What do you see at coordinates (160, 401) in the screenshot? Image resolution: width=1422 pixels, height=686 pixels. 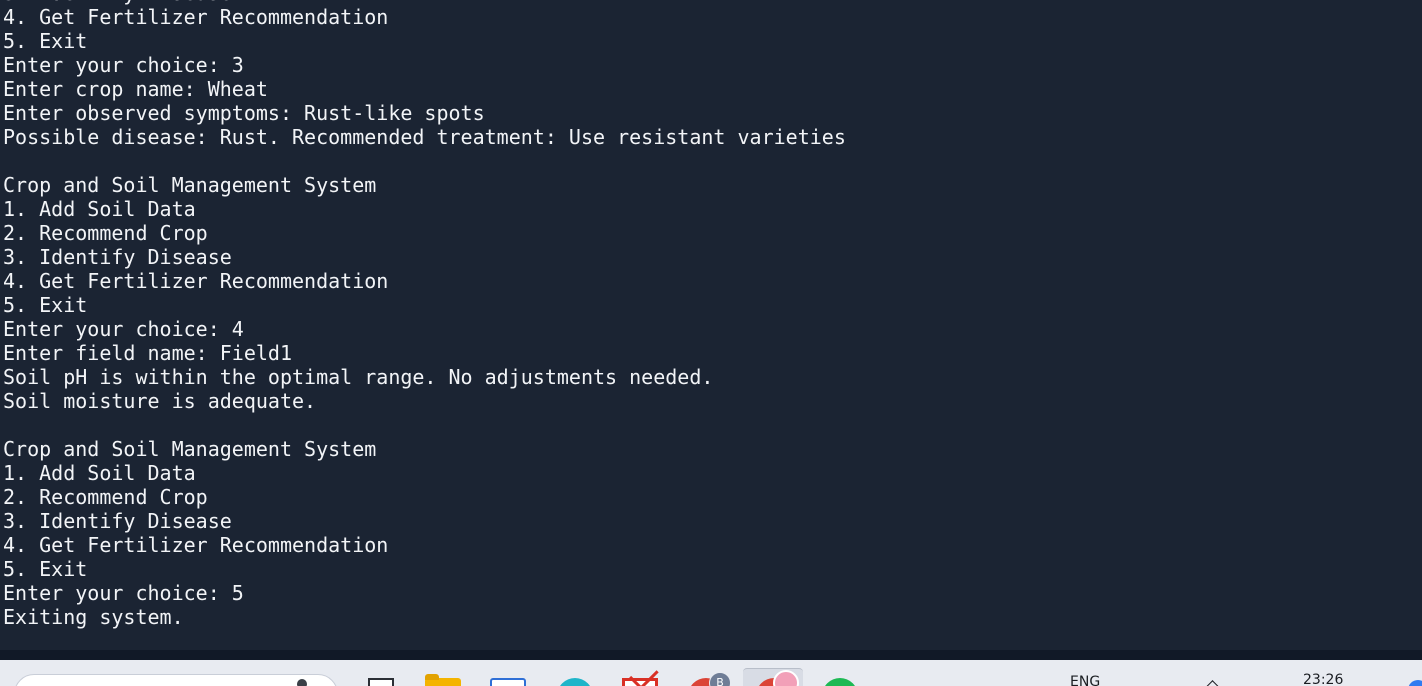 I see `terminal-line: Soil moisture is adequate.` at bounding box center [160, 401].